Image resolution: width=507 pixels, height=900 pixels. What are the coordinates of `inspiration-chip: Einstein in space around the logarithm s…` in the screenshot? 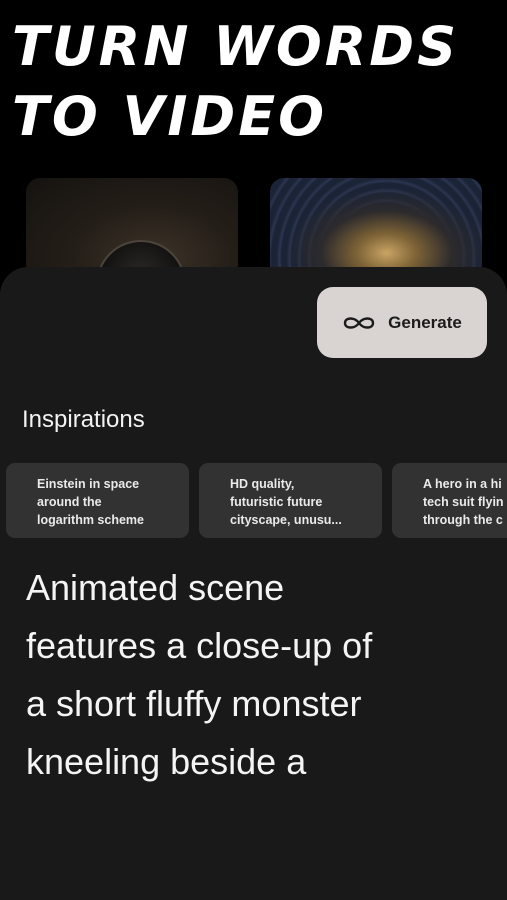 It's located at (97, 500).